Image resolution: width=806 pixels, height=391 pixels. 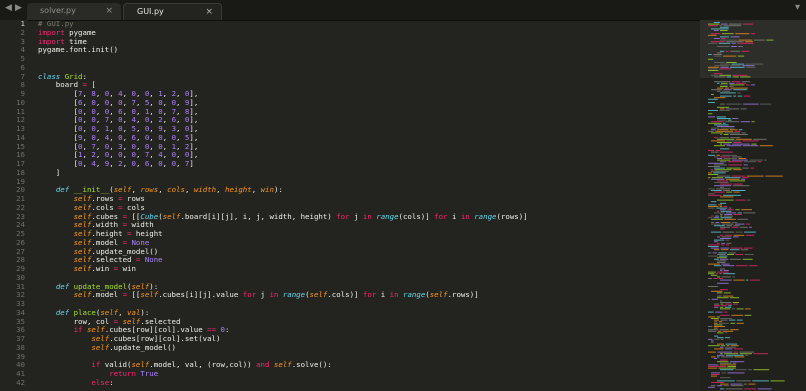 I want to click on code-line: import pygame, so click(x=368, y=33).